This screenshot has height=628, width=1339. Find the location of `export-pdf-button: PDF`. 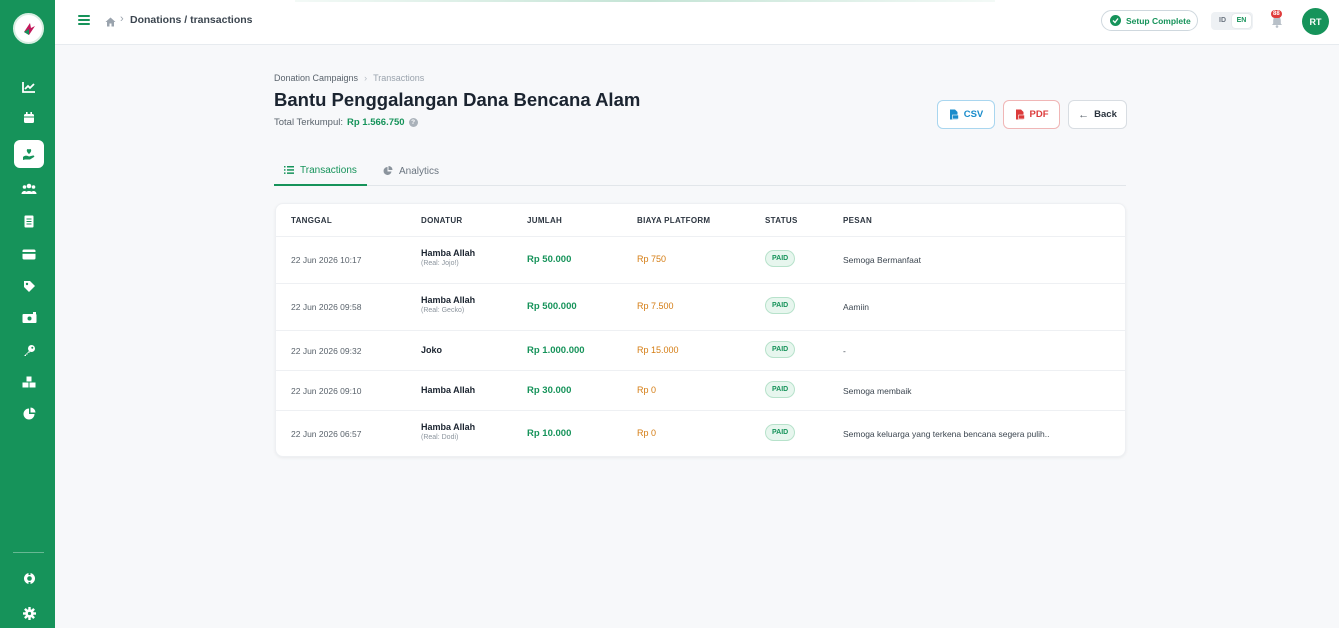

export-pdf-button: PDF is located at coordinates (1031, 114).